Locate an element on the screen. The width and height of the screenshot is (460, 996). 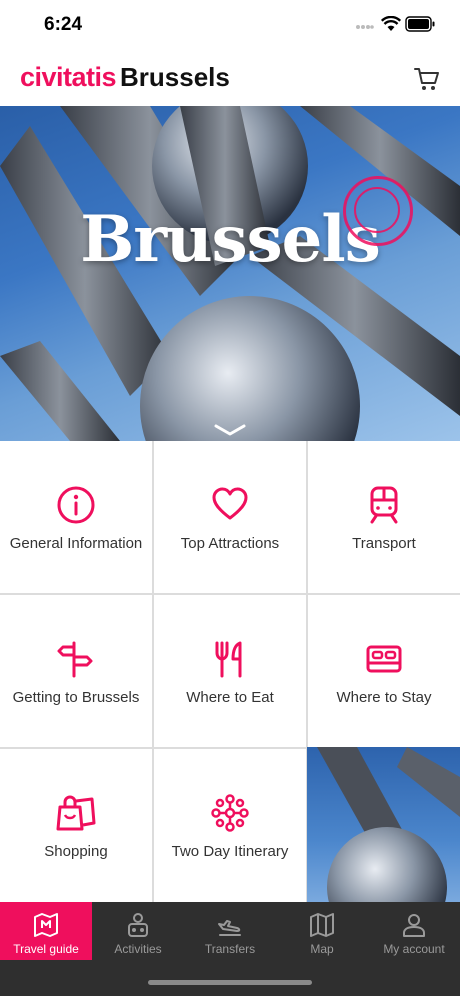
train-icon is located at coordinates (384, 505).